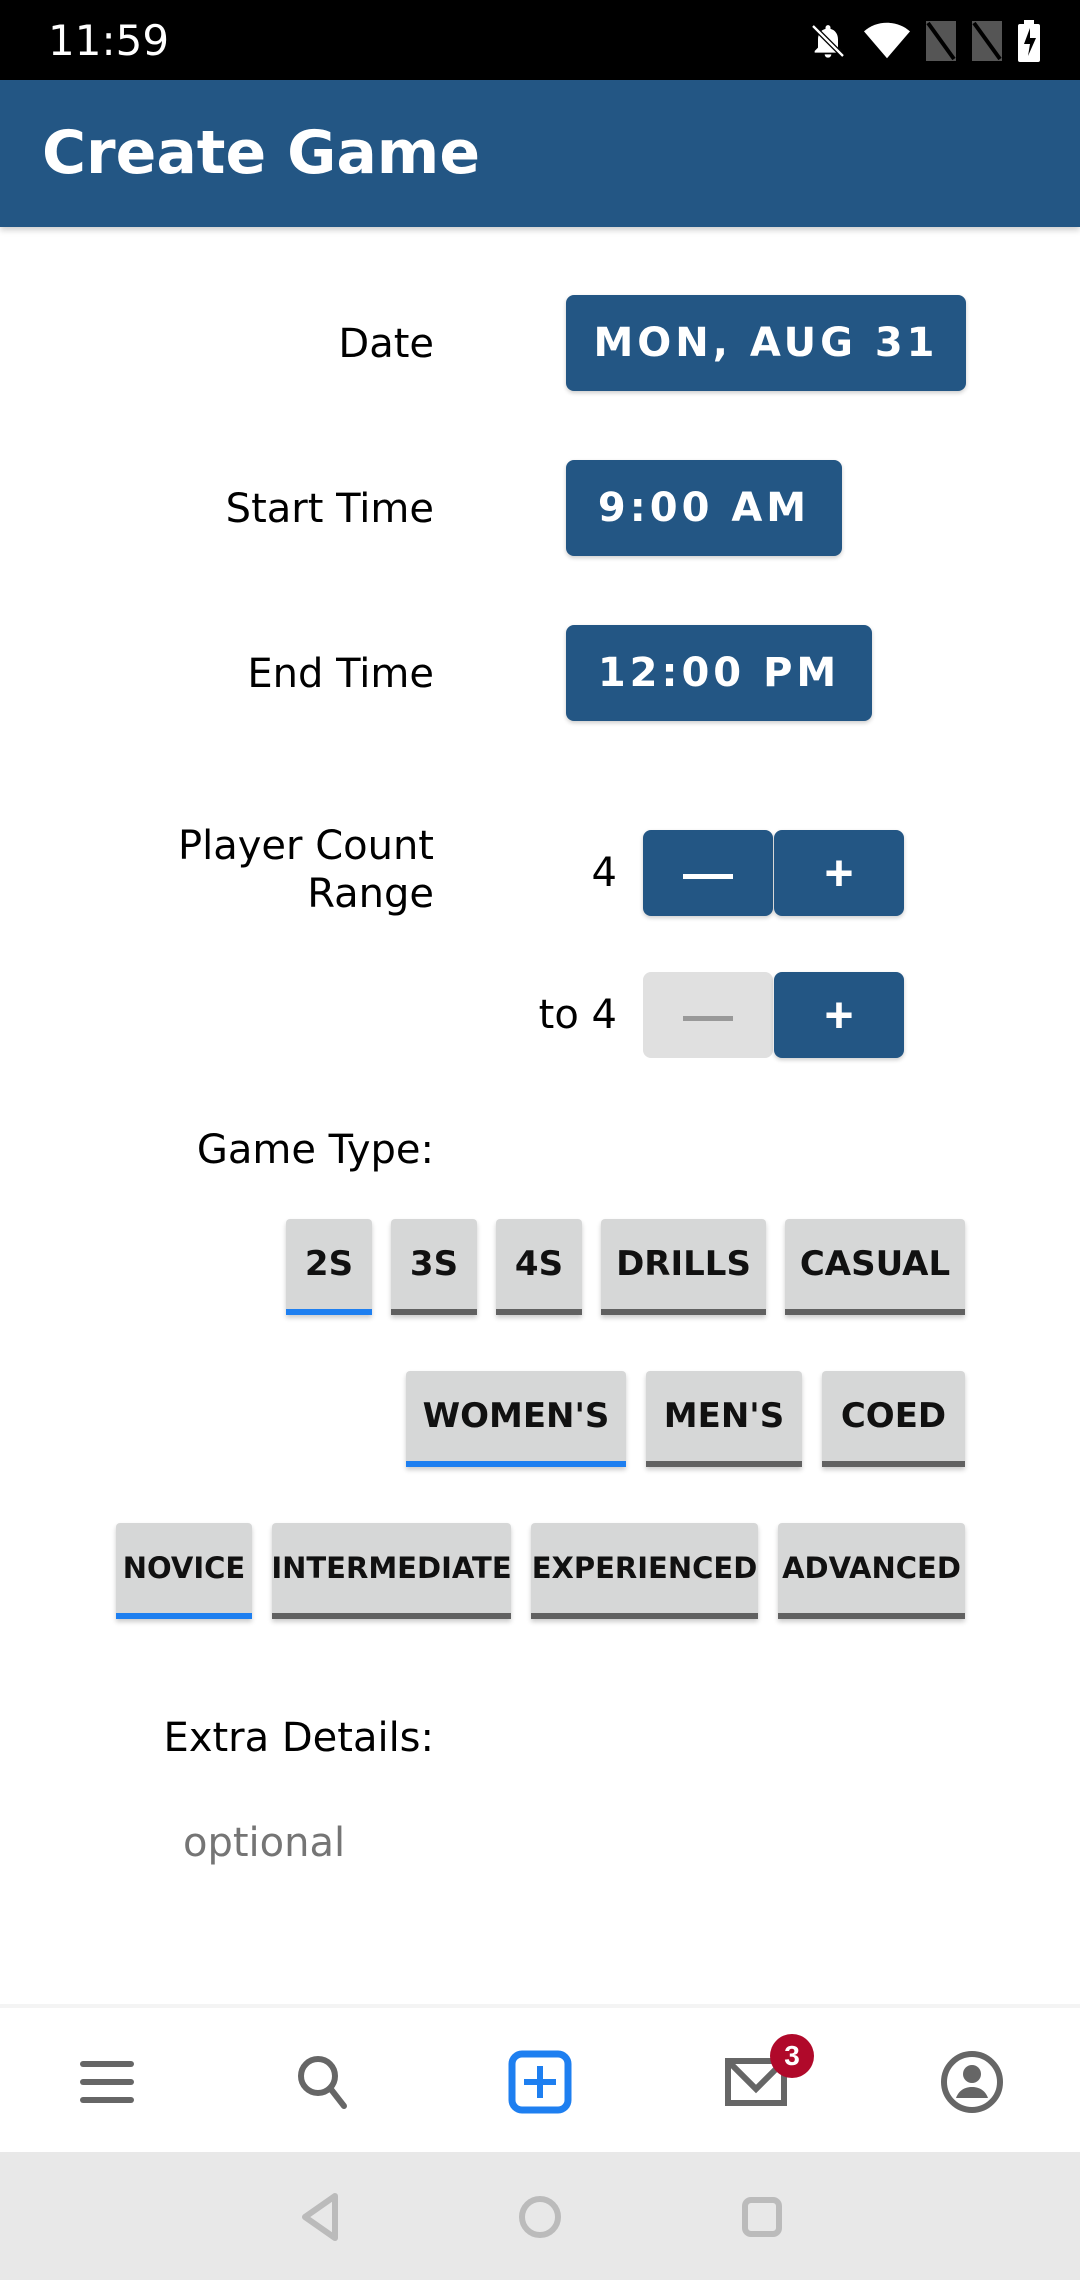  I want to click on nav-search, so click(324, 2082).